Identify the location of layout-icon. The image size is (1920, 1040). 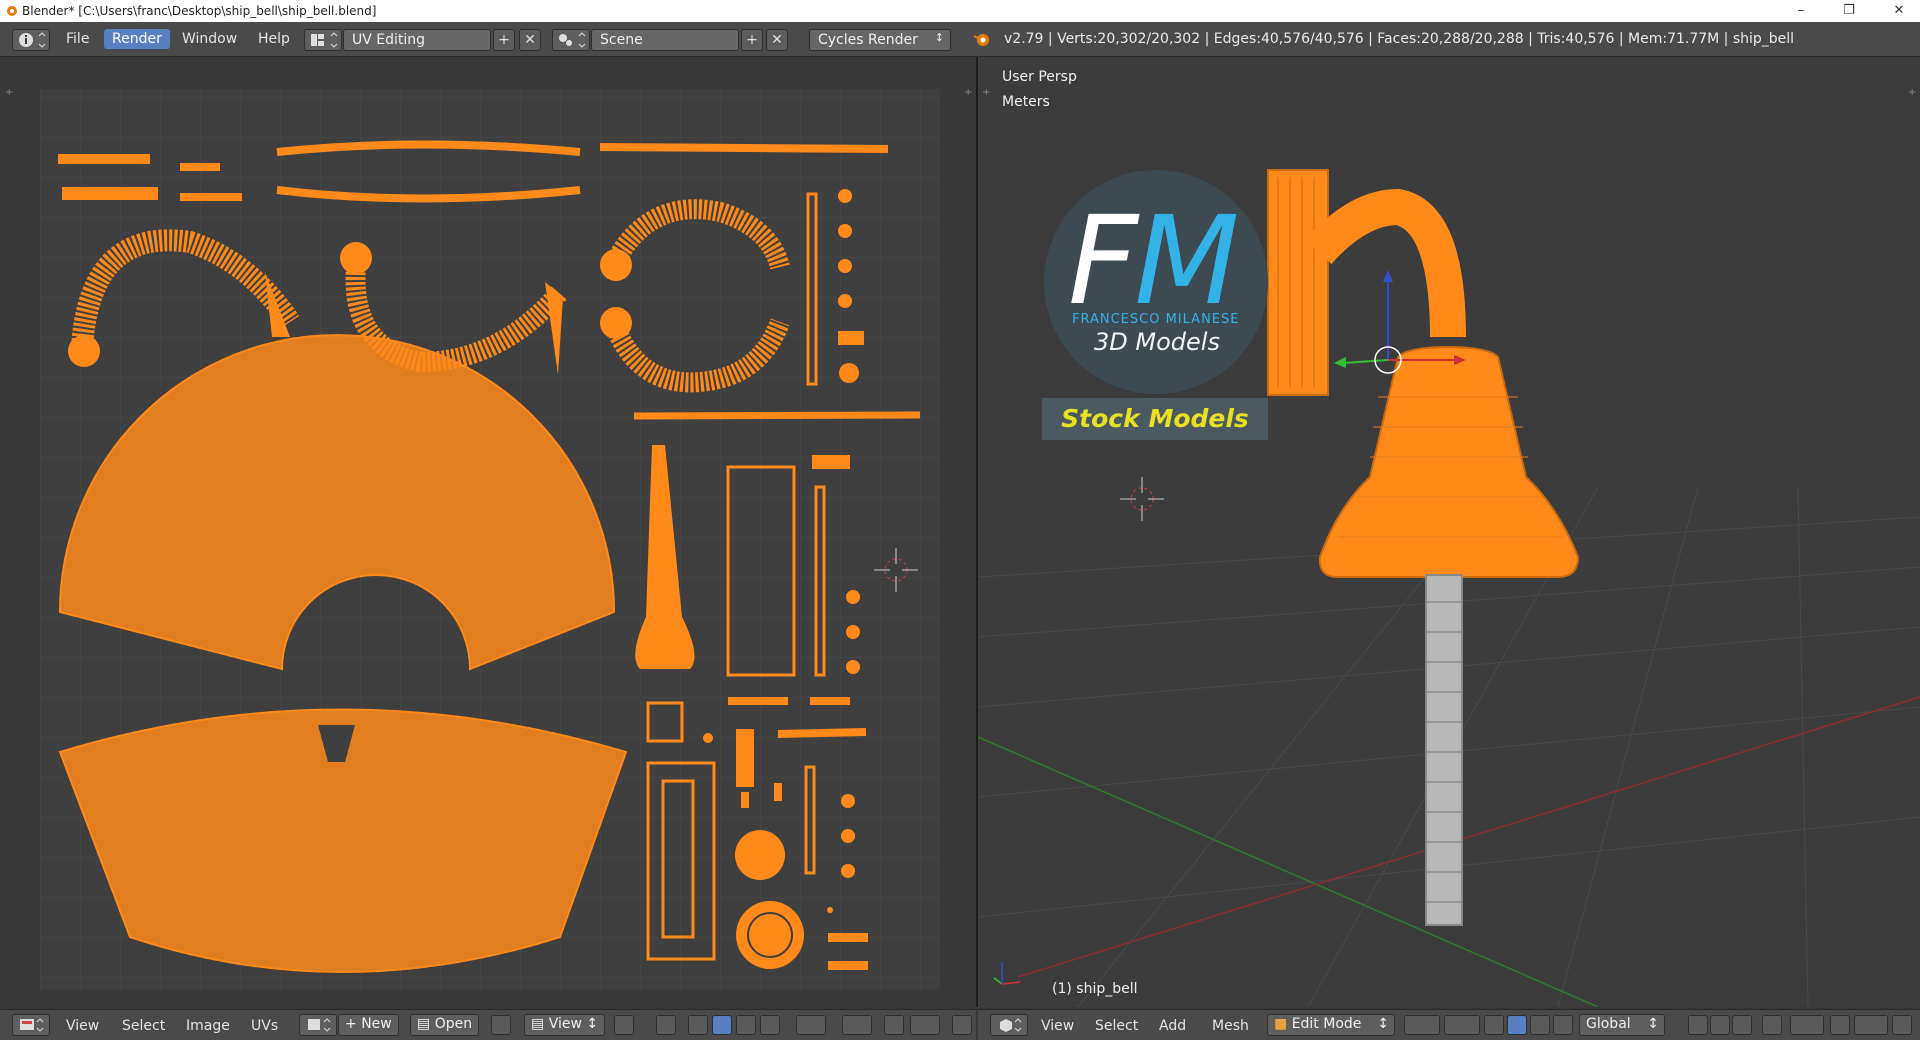
(324, 40).